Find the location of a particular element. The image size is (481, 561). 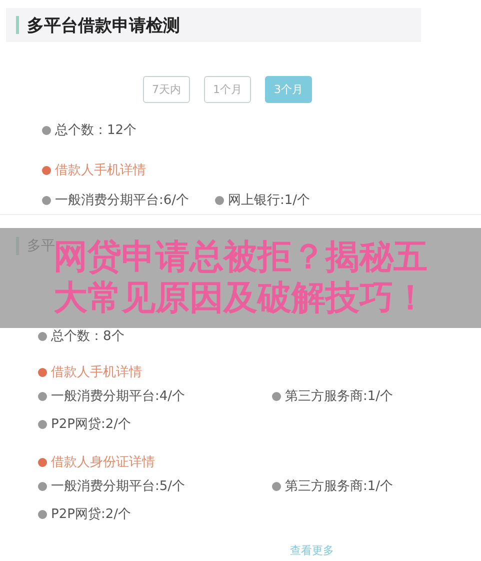

stat-text: 一般消费分期平台:6/个 is located at coordinates (122, 200).